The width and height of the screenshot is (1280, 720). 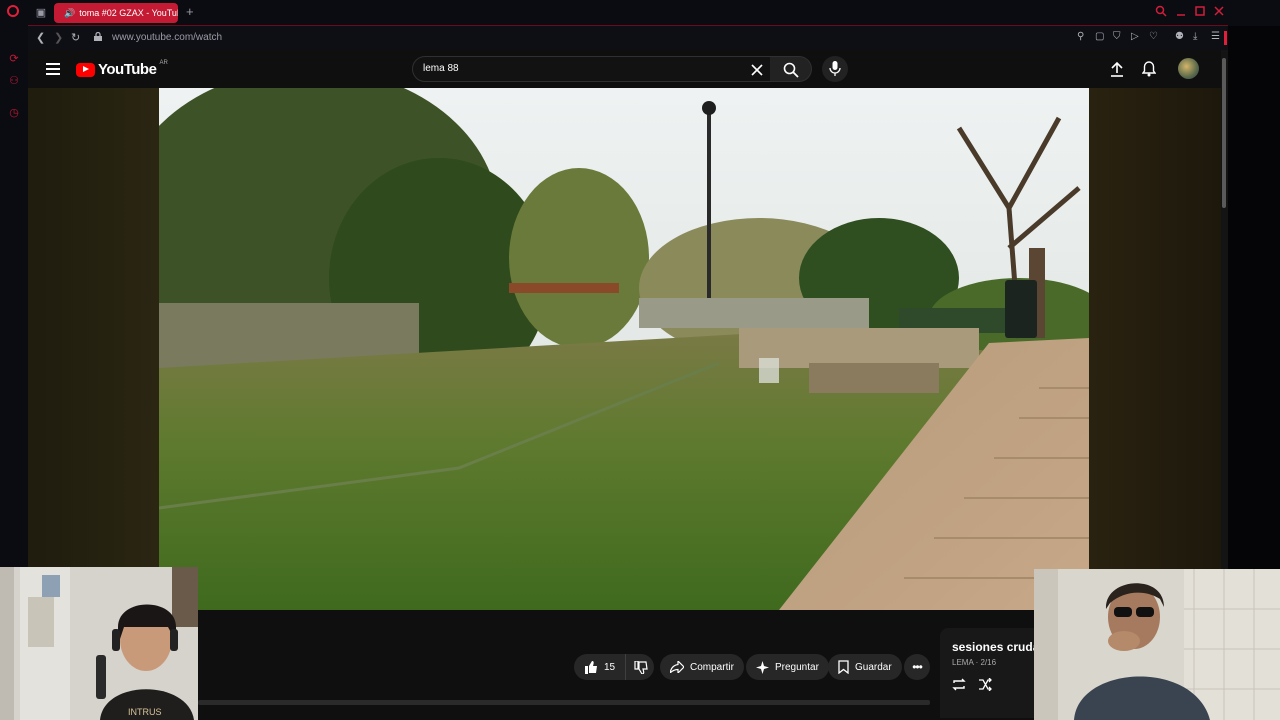 I want to click on like-count: 15, so click(x=610, y=667).